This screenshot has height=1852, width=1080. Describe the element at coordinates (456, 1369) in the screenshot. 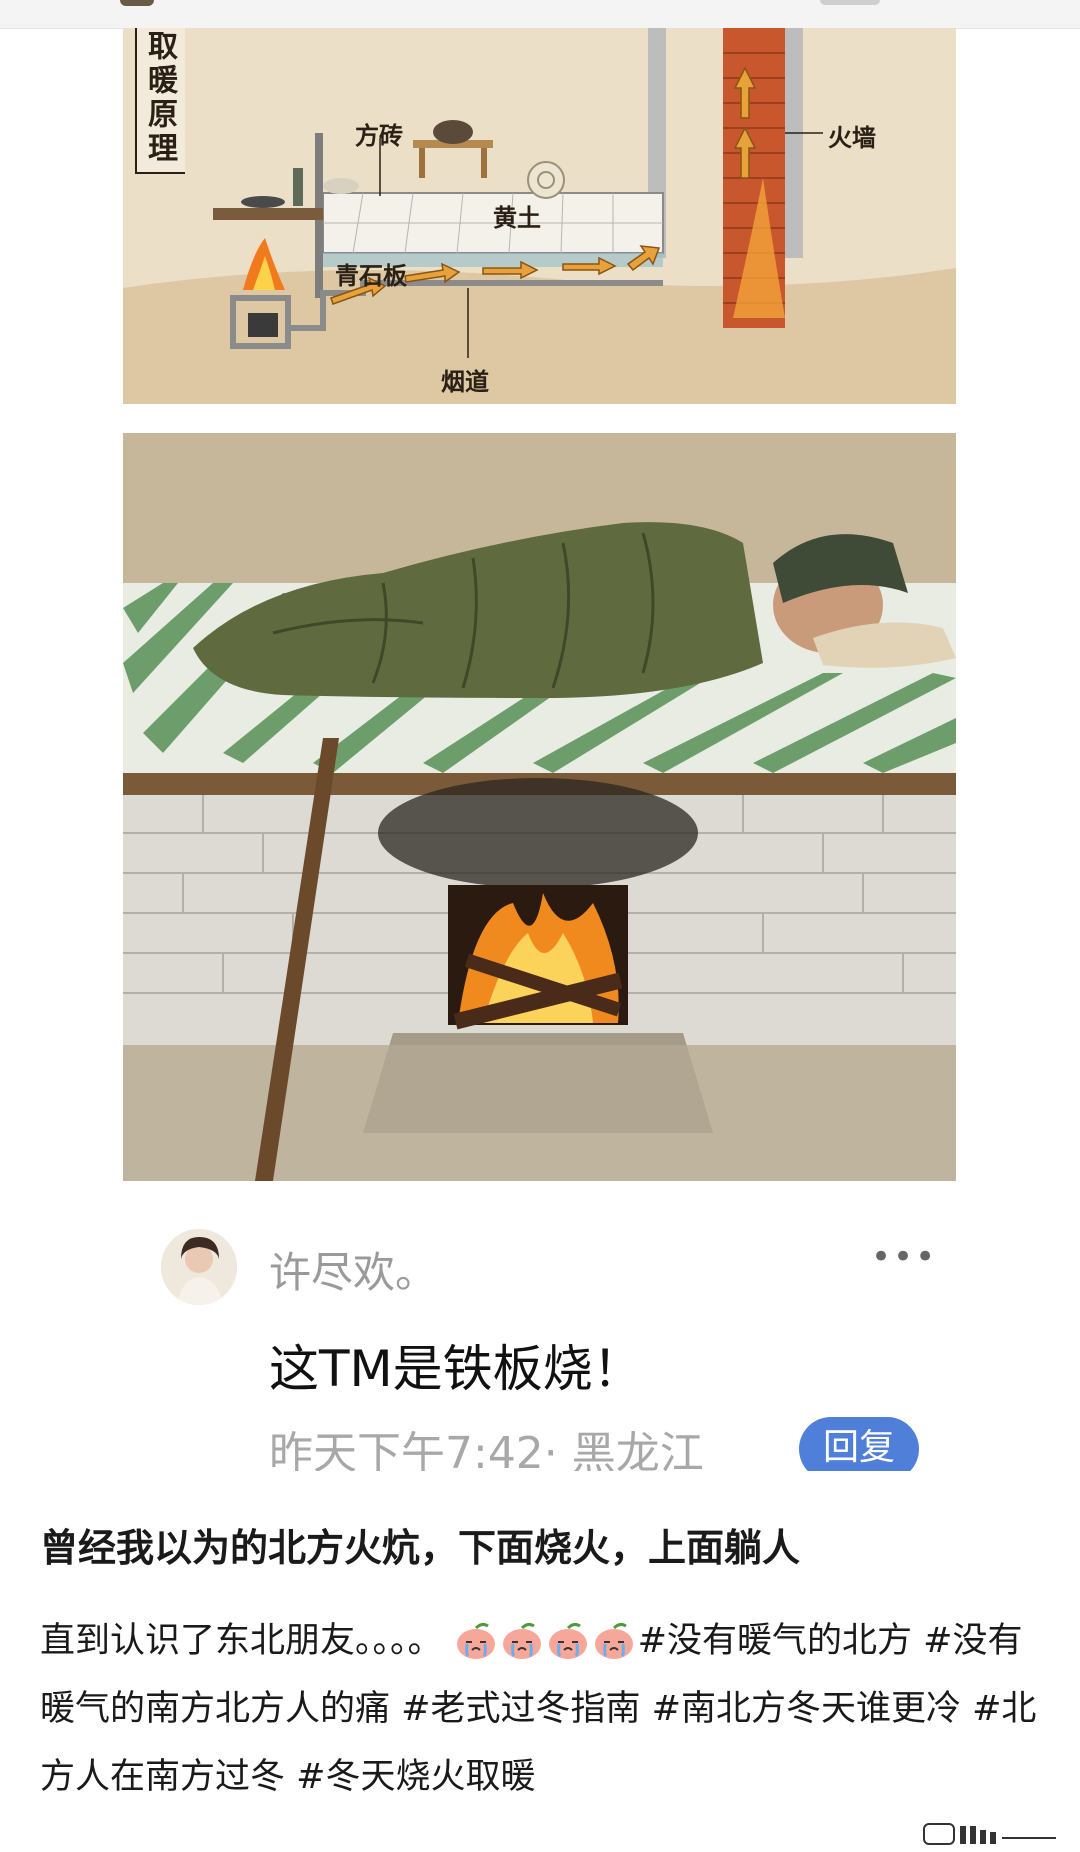

I see `comment-text: 这TM是铁板烧！` at that location.